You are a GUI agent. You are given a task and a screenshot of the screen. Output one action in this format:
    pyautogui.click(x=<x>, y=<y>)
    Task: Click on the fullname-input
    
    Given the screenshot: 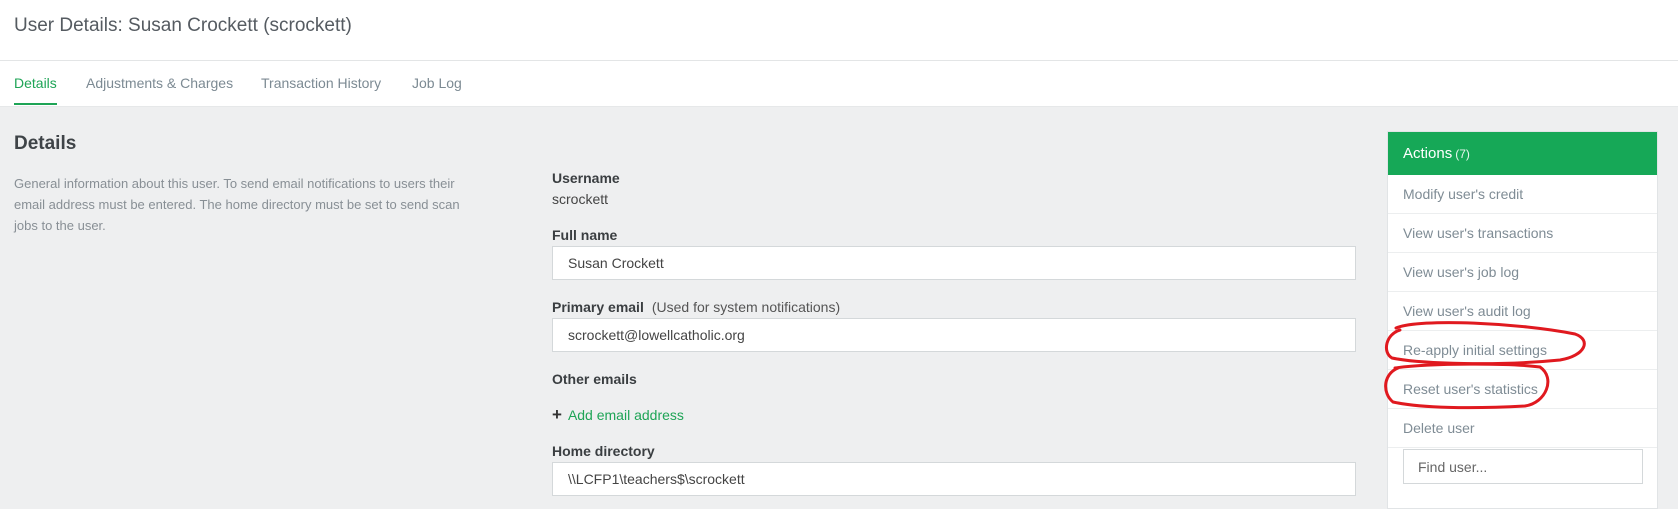 What is the action you would take?
    pyautogui.click(x=954, y=263)
    